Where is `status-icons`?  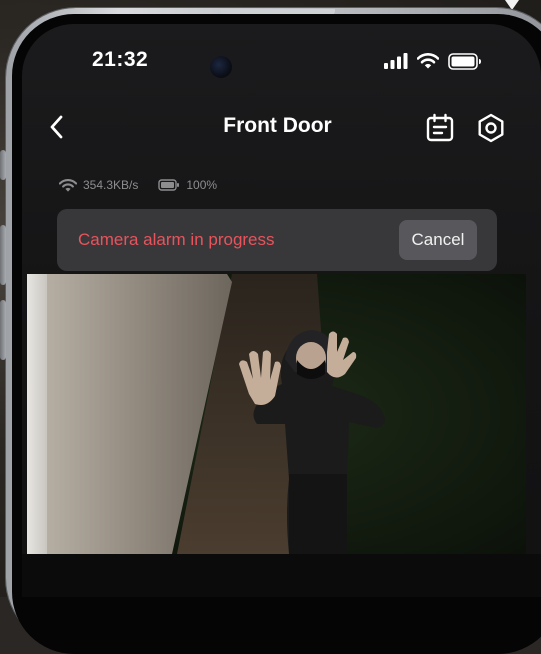
status-icons is located at coordinates (433, 61).